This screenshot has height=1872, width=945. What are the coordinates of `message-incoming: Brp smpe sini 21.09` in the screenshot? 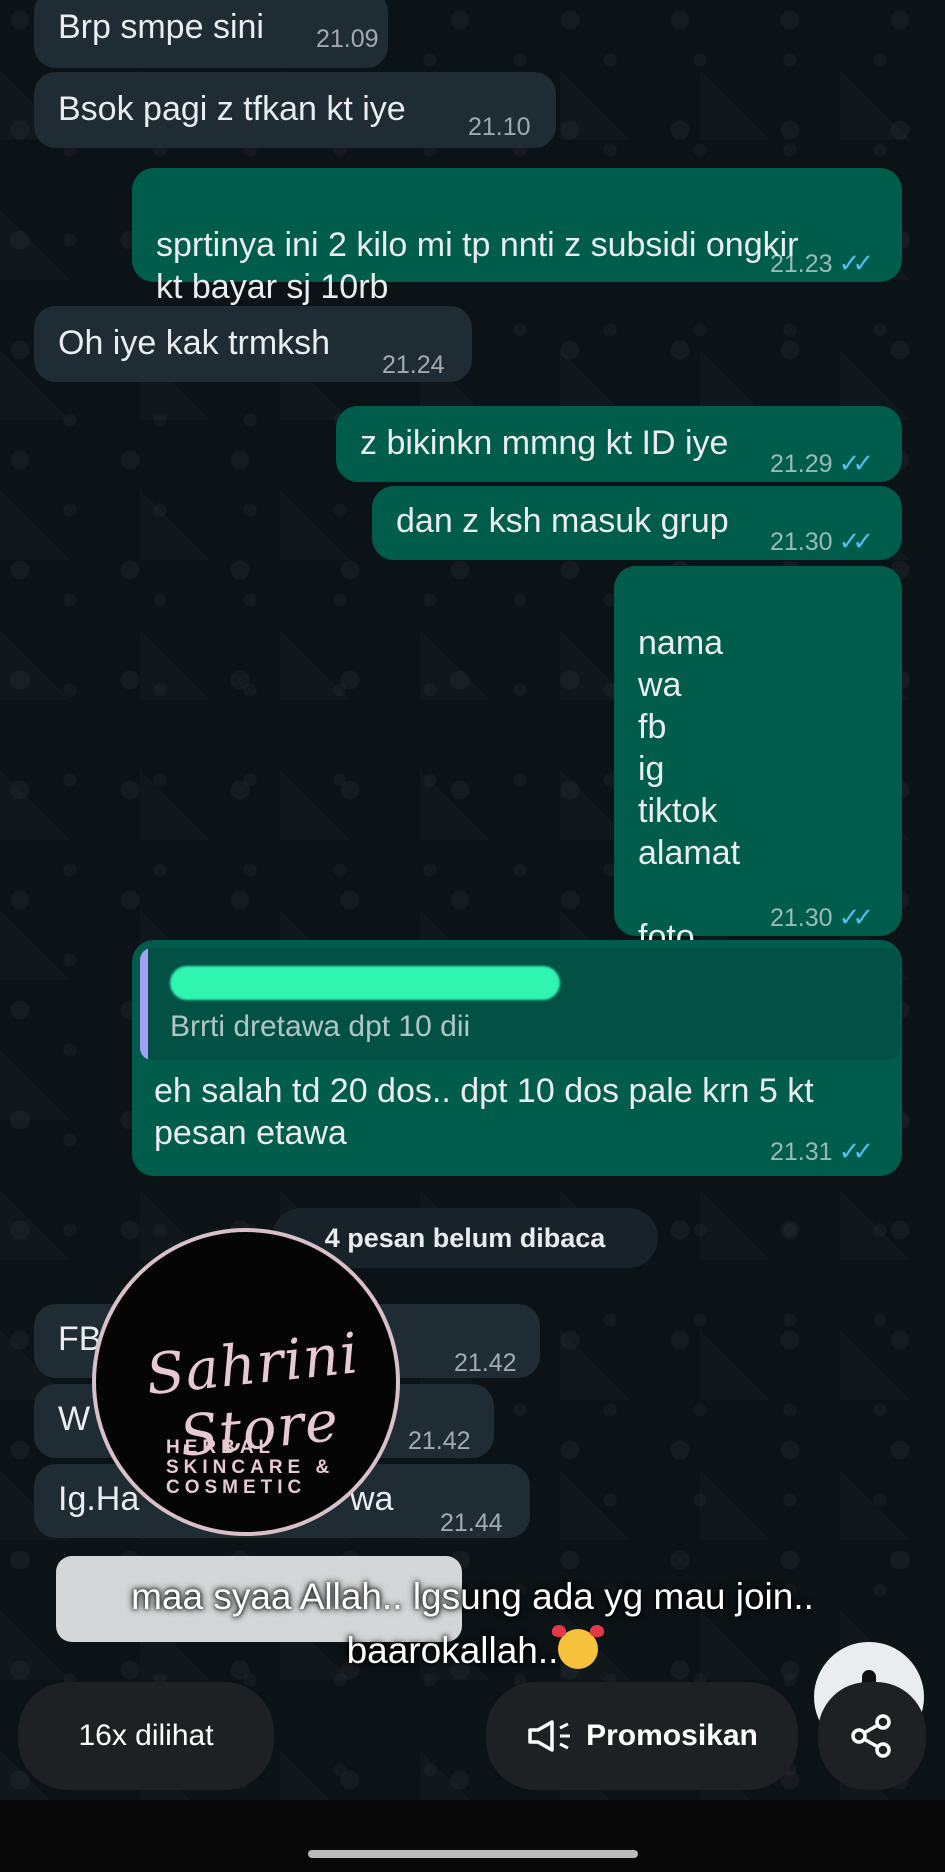 It's located at (211, 34).